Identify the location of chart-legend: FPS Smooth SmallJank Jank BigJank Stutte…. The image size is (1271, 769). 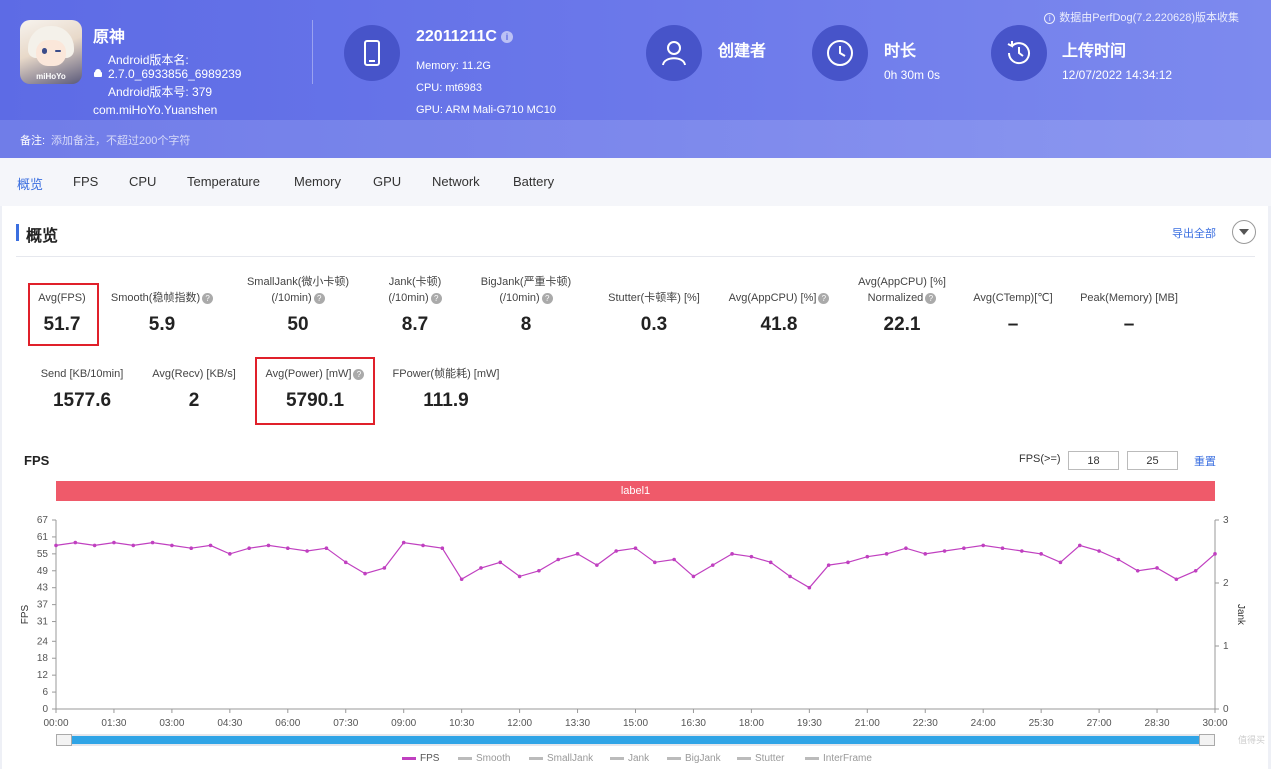
(635, 760).